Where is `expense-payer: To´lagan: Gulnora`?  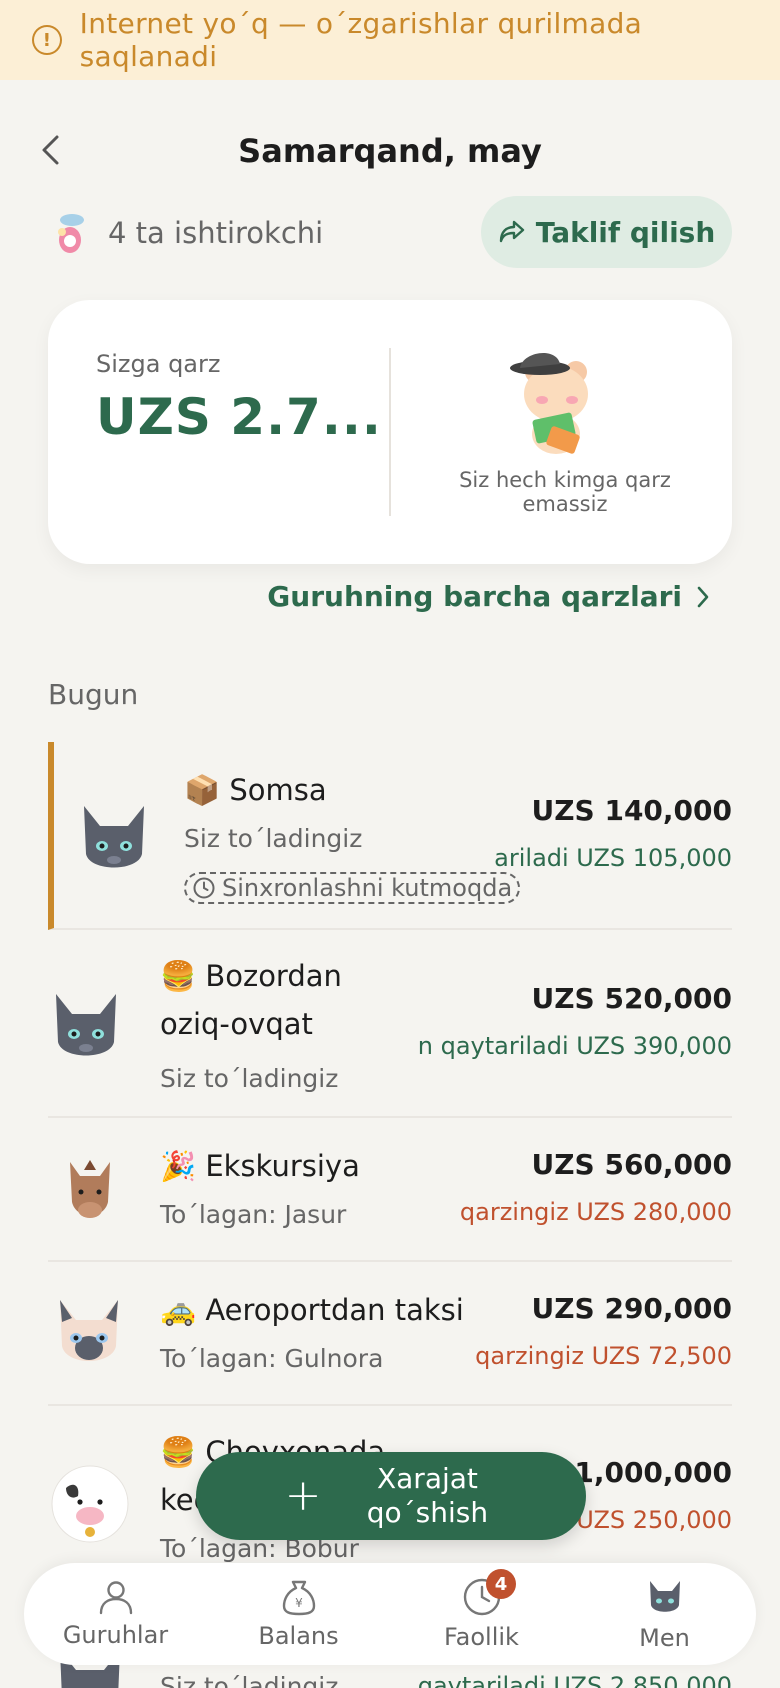 expense-payer: To´lagan: Gulnora is located at coordinates (272, 1358).